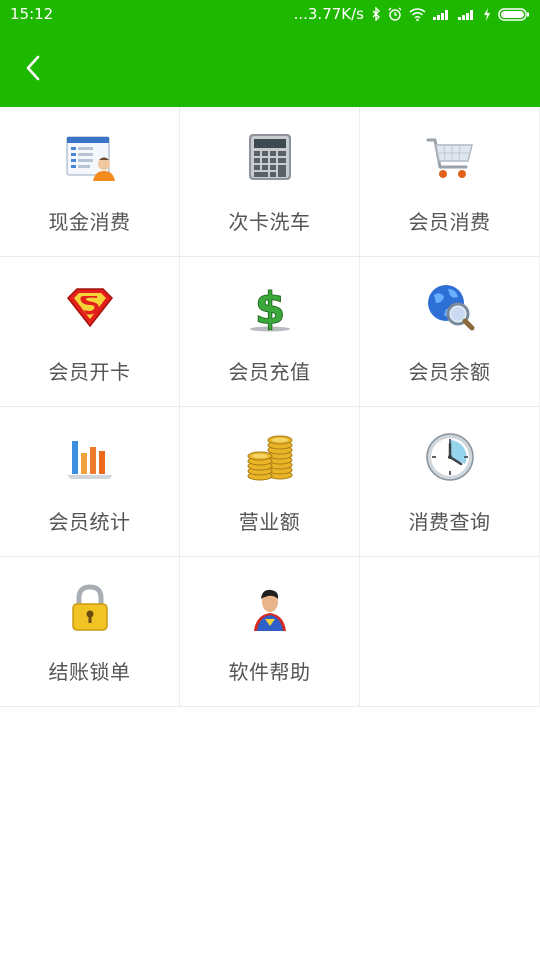 The image size is (540, 960). Describe the element at coordinates (450, 632) in the screenshot. I see `empty-grid-cell` at that location.